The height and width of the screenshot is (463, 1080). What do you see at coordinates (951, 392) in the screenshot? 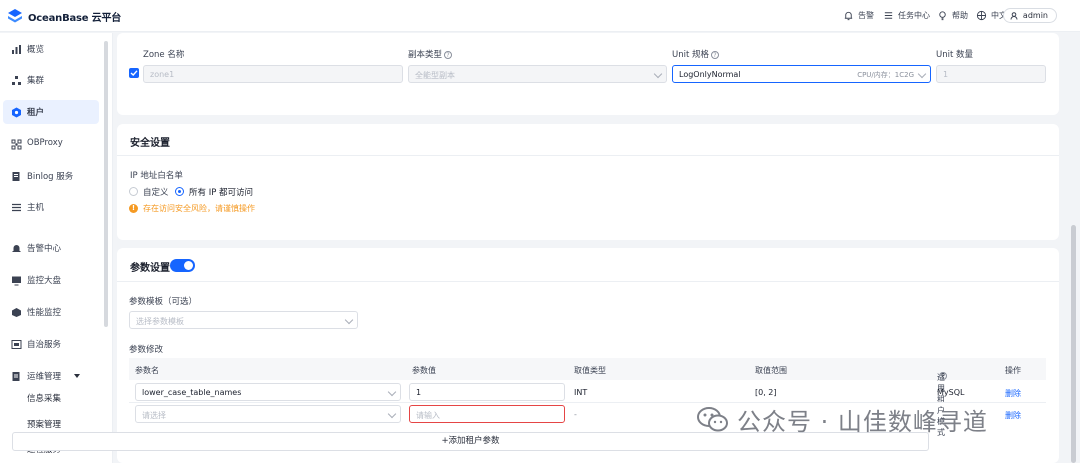
I see `param-tenant-mode: MySQL` at bounding box center [951, 392].